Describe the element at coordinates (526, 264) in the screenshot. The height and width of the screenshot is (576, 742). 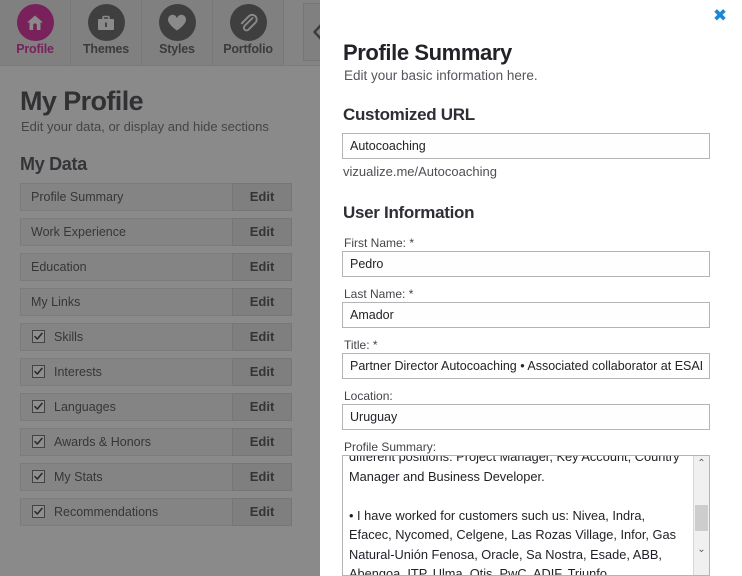
I see `first-name-input` at that location.